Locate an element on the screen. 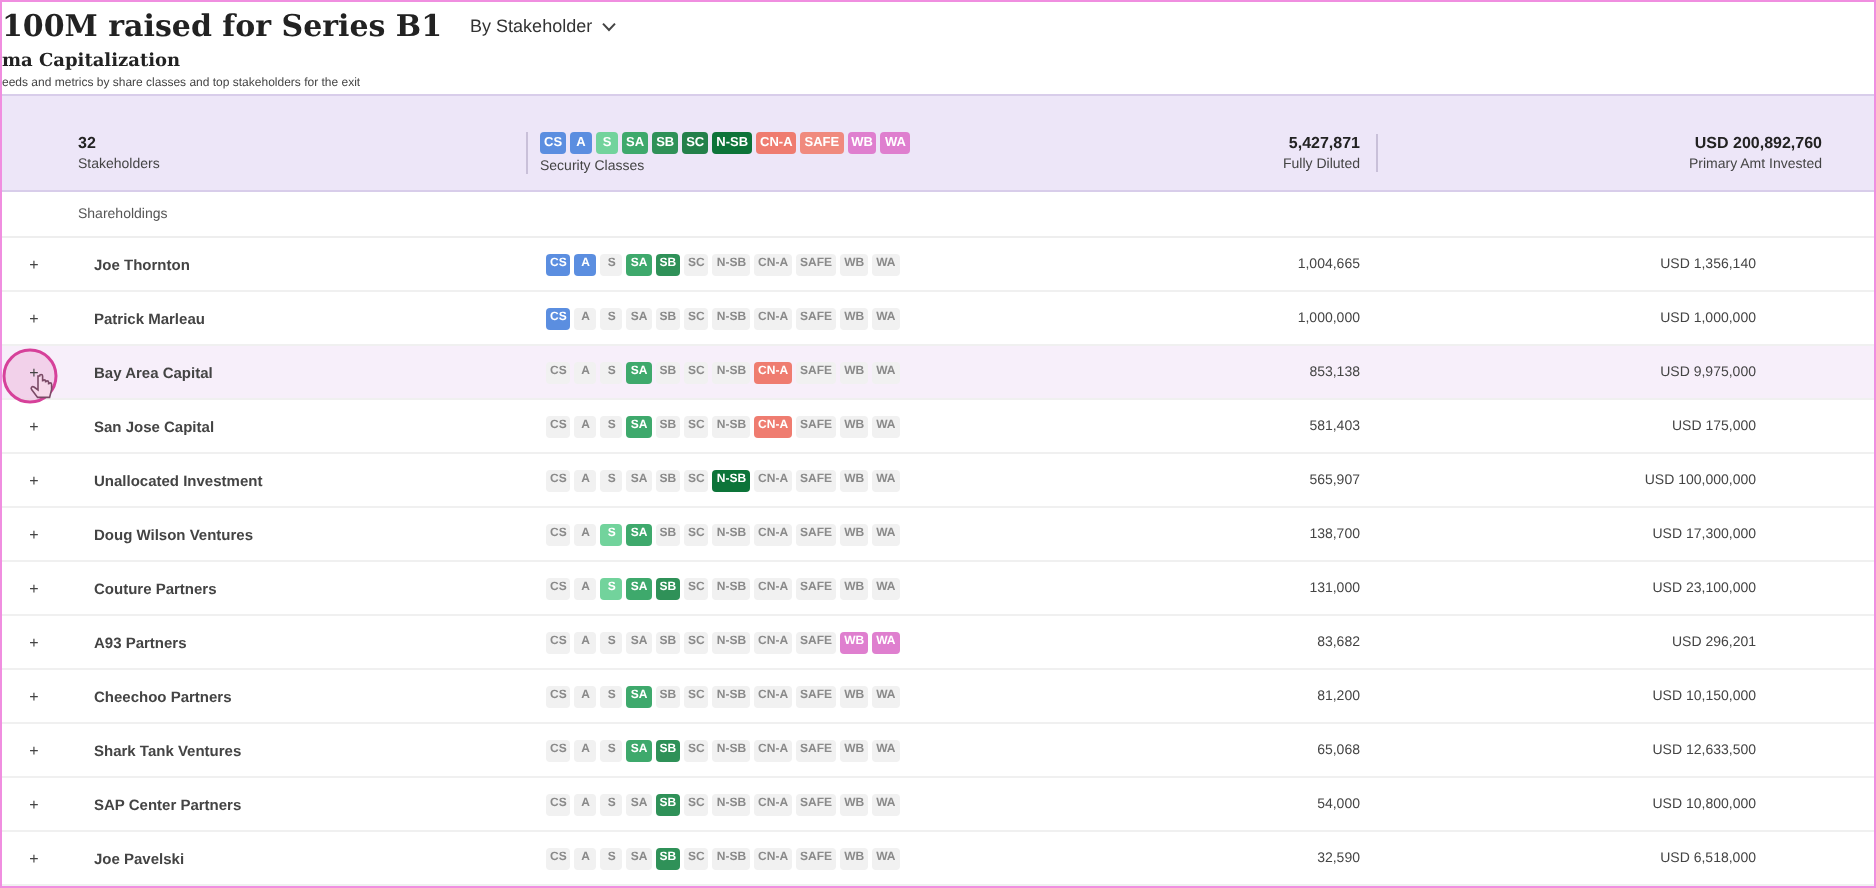  primary-amount-total: USD 200,892,760 is located at coordinates (1758, 143).